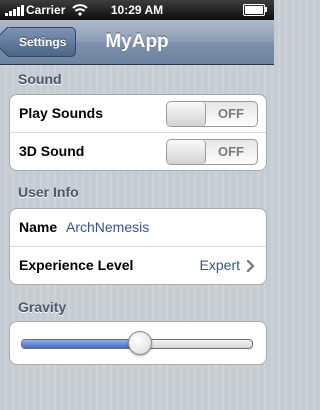 This screenshot has height=410, width=320. I want to click on back-button: Settings, so click(41, 42).